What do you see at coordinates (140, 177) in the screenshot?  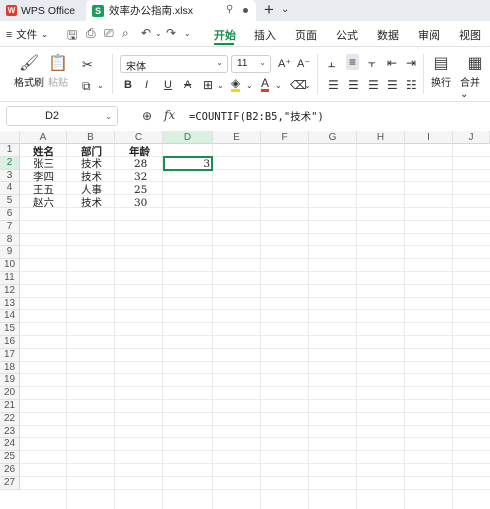 I see `cell-c3: 32` at bounding box center [140, 177].